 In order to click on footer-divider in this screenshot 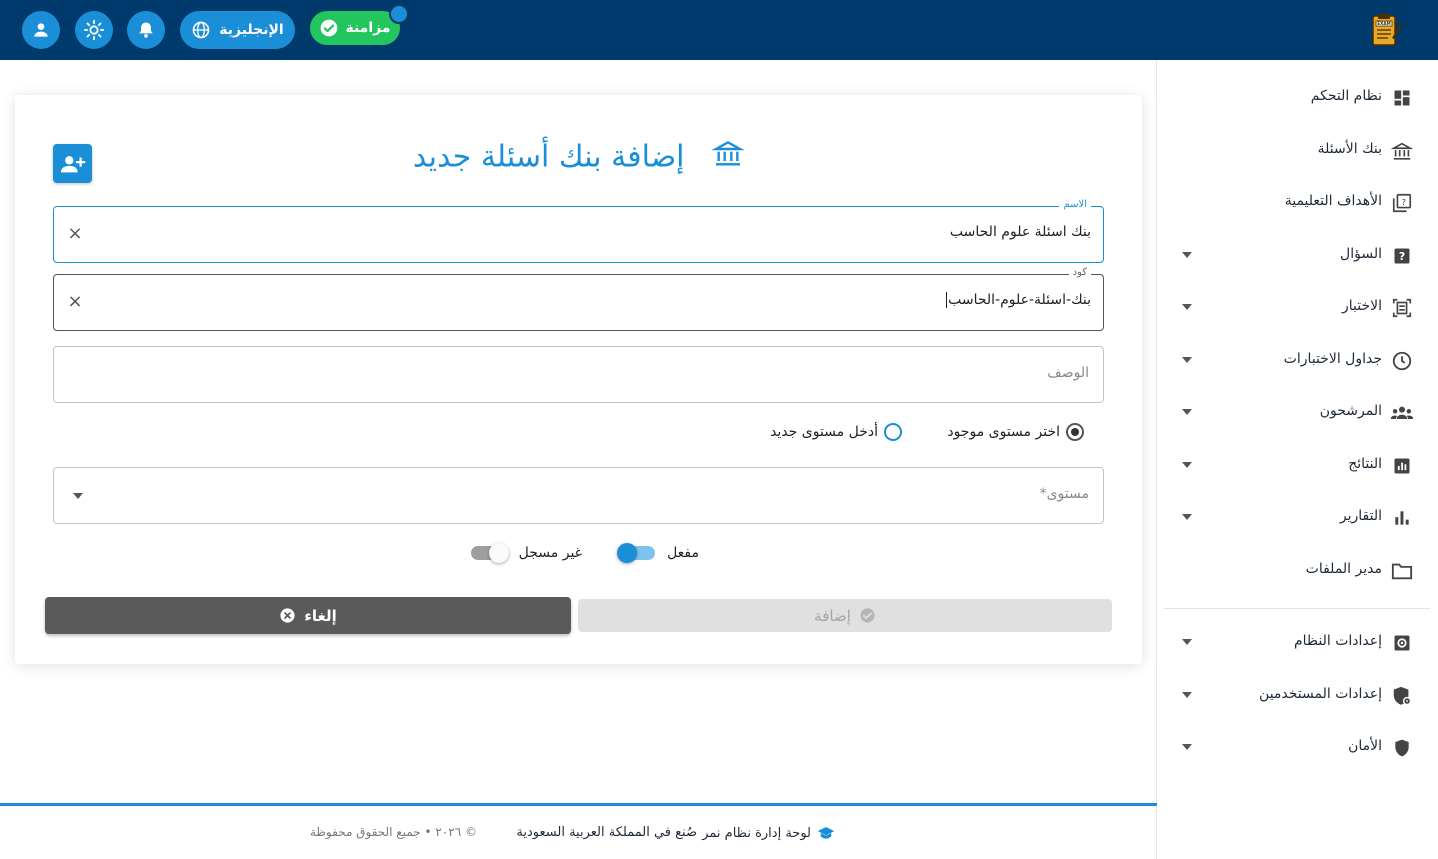, I will do `click(578, 804)`.